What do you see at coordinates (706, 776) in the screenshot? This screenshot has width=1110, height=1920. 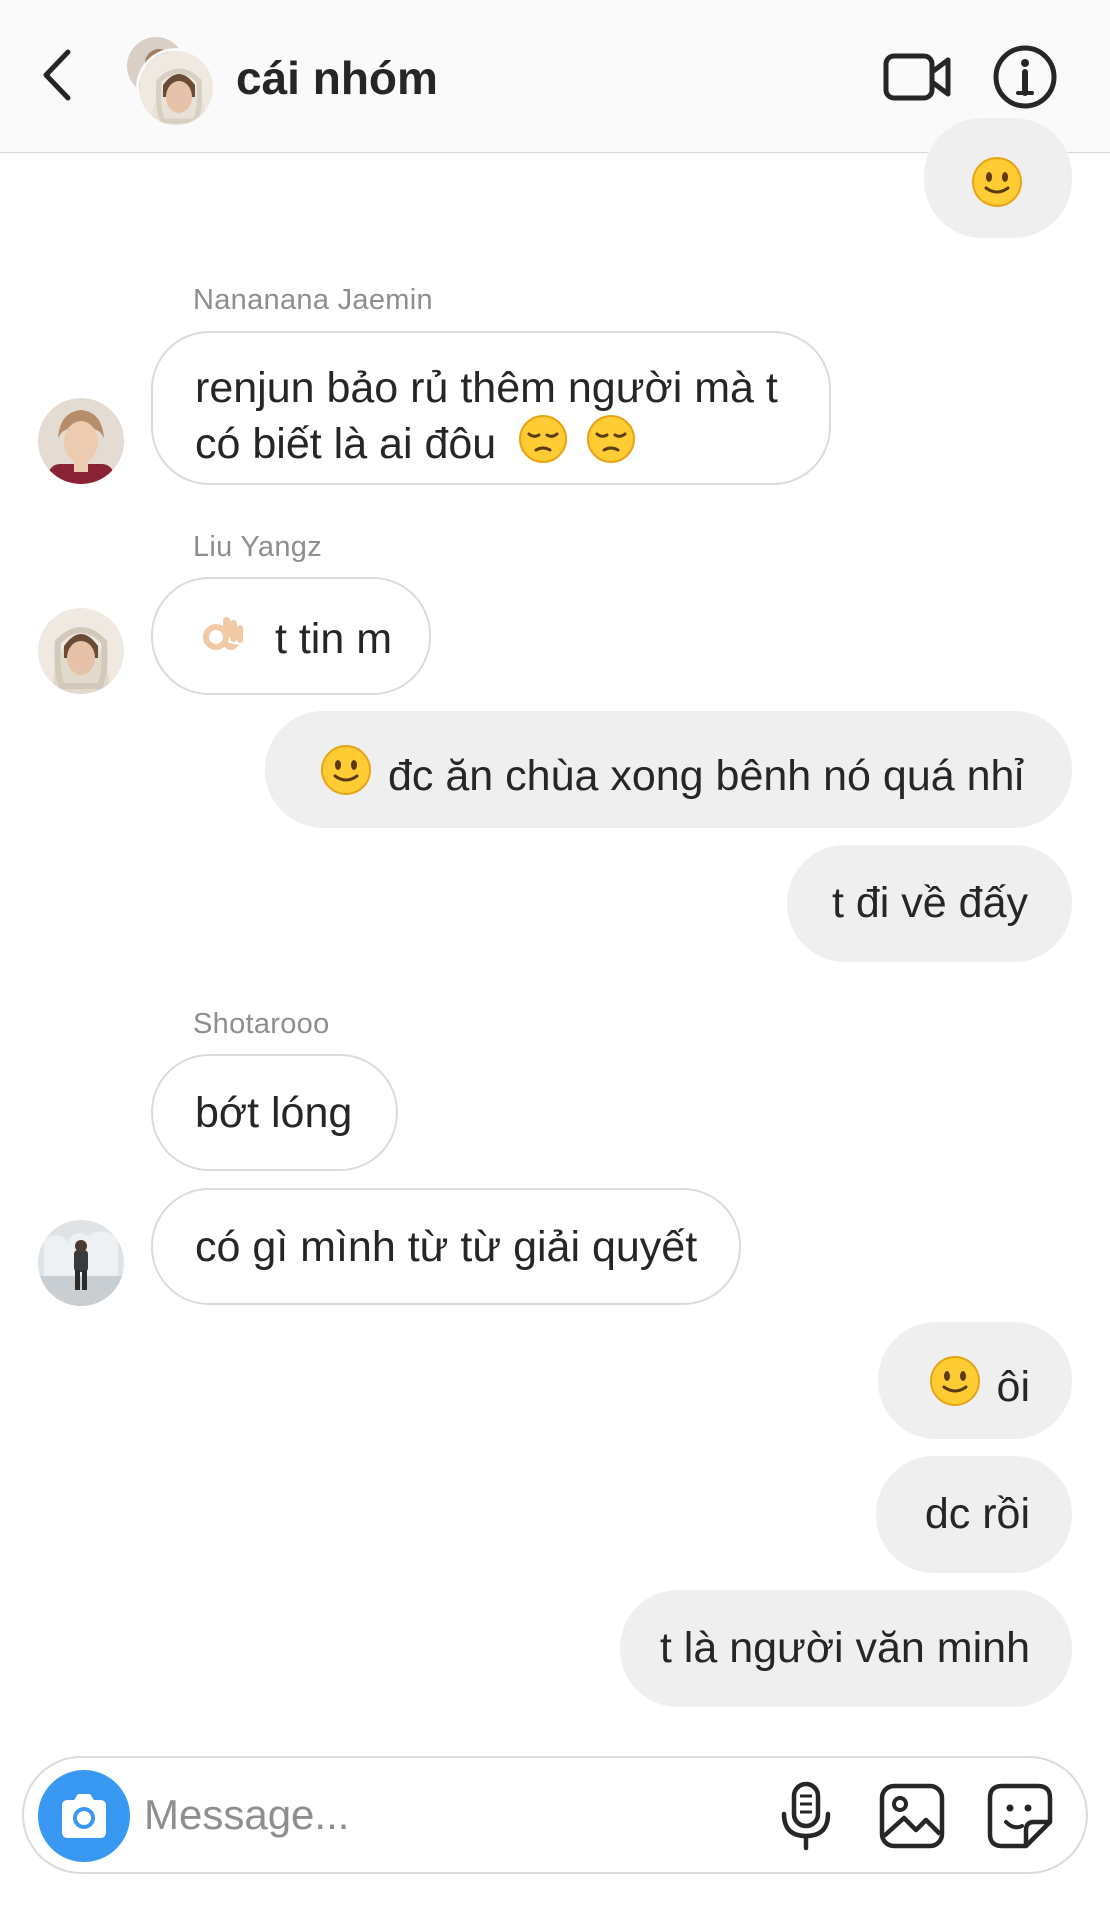 I see `message-text: đc ăn chùa xong bênh nó quá nhỉ` at bounding box center [706, 776].